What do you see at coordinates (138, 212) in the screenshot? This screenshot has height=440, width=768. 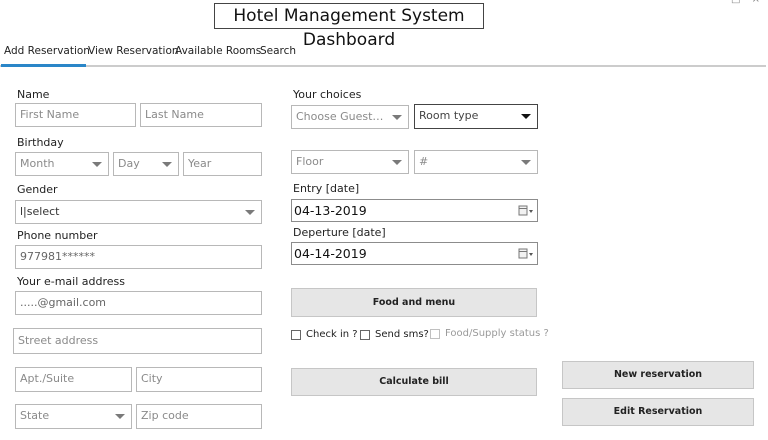 I see `gender-select: l|select` at bounding box center [138, 212].